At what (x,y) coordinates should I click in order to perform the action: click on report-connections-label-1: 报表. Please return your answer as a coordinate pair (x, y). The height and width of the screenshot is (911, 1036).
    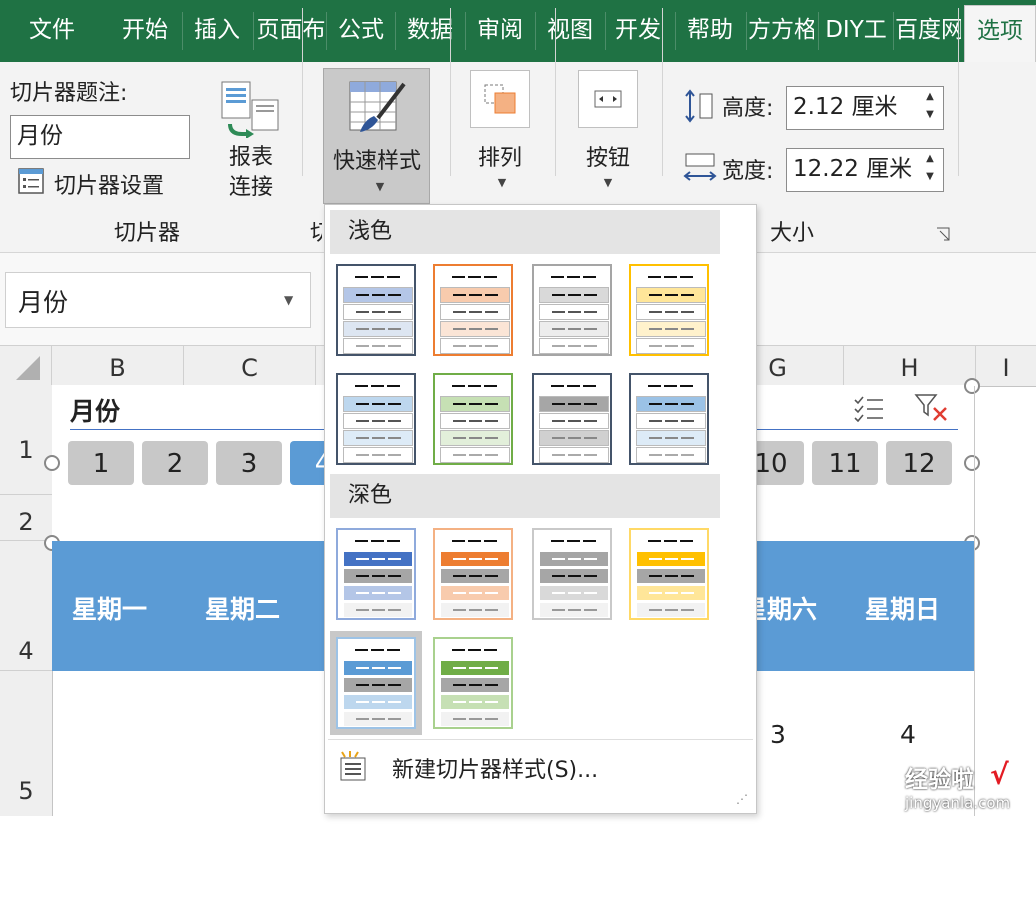
    Looking at the image, I should click on (250, 157).